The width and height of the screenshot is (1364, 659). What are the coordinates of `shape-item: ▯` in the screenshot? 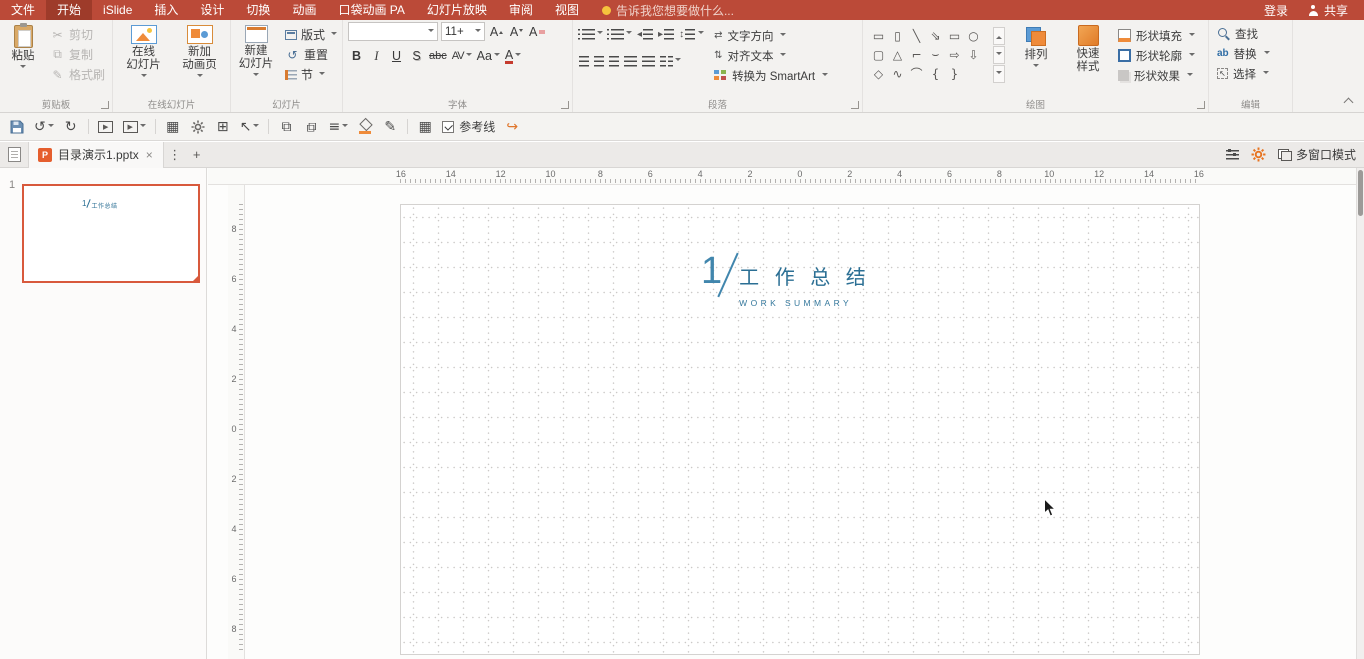 It's located at (897, 35).